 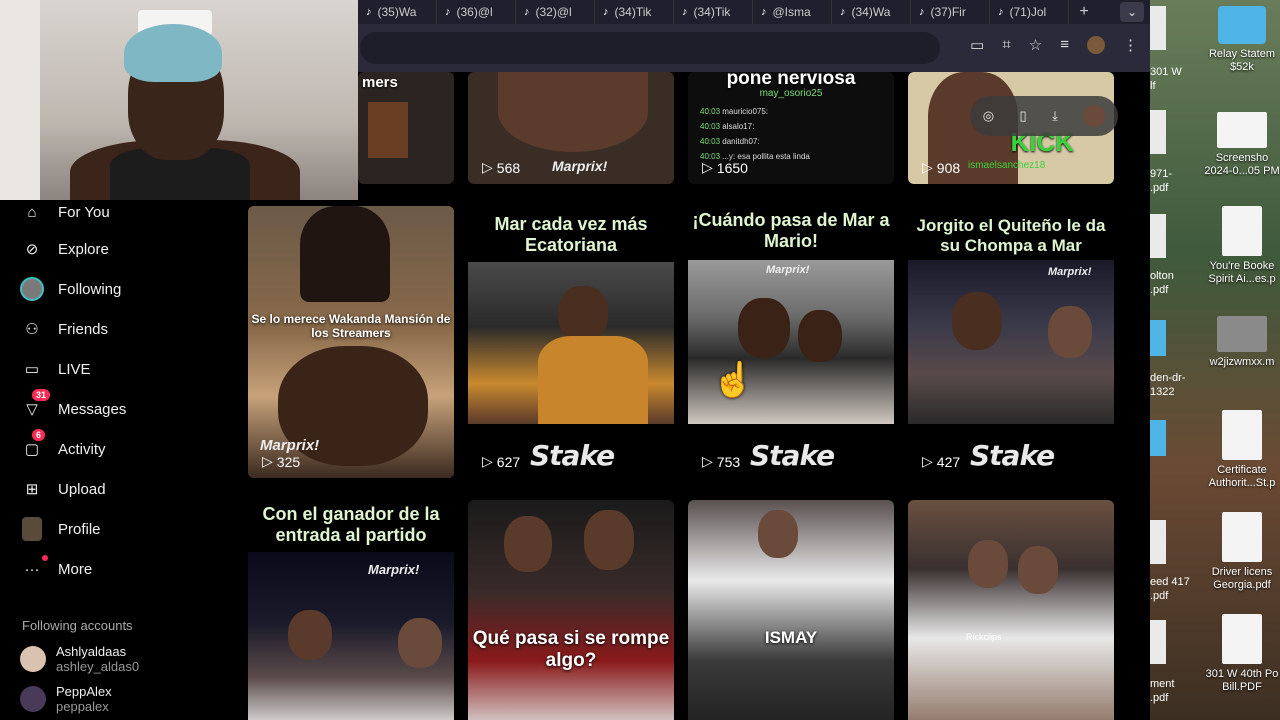 What do you see at coordinates (35, 405) in the screenshot?
I see `messages-icon: ▽ 31` at bounding box center [35, 405].